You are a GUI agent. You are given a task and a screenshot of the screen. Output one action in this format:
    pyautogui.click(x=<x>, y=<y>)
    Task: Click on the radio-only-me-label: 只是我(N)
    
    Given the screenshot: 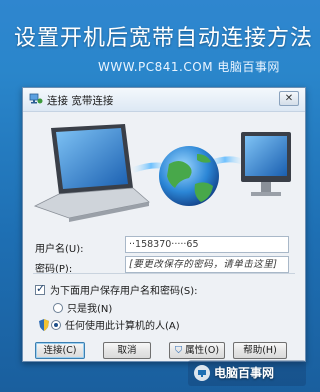 What is the action you would take?
    pyautogui.click(x=90, y=309)
    